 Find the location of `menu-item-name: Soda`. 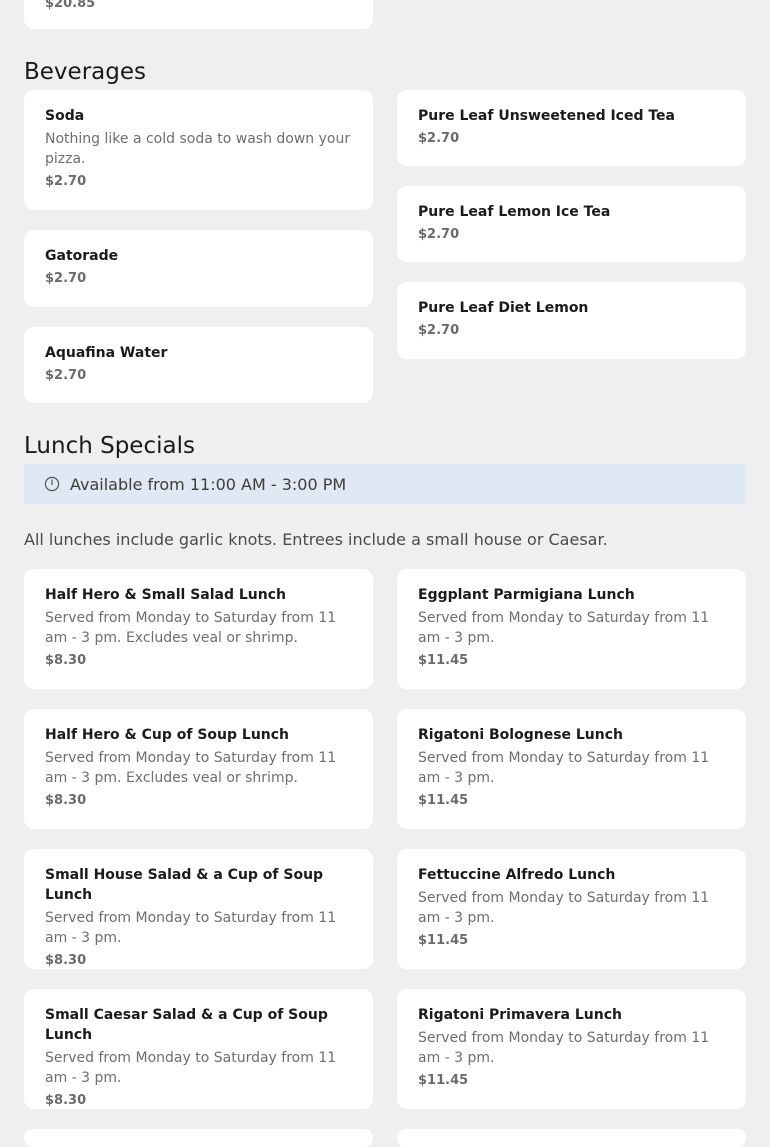

menu-item-name: Soda is located at coordinates (65, 116).